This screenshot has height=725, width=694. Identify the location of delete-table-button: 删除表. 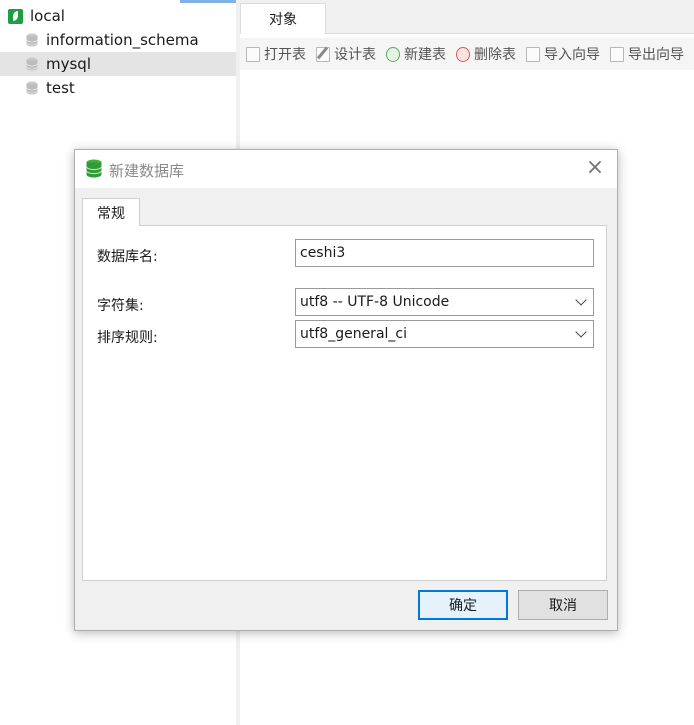
(486, 54).